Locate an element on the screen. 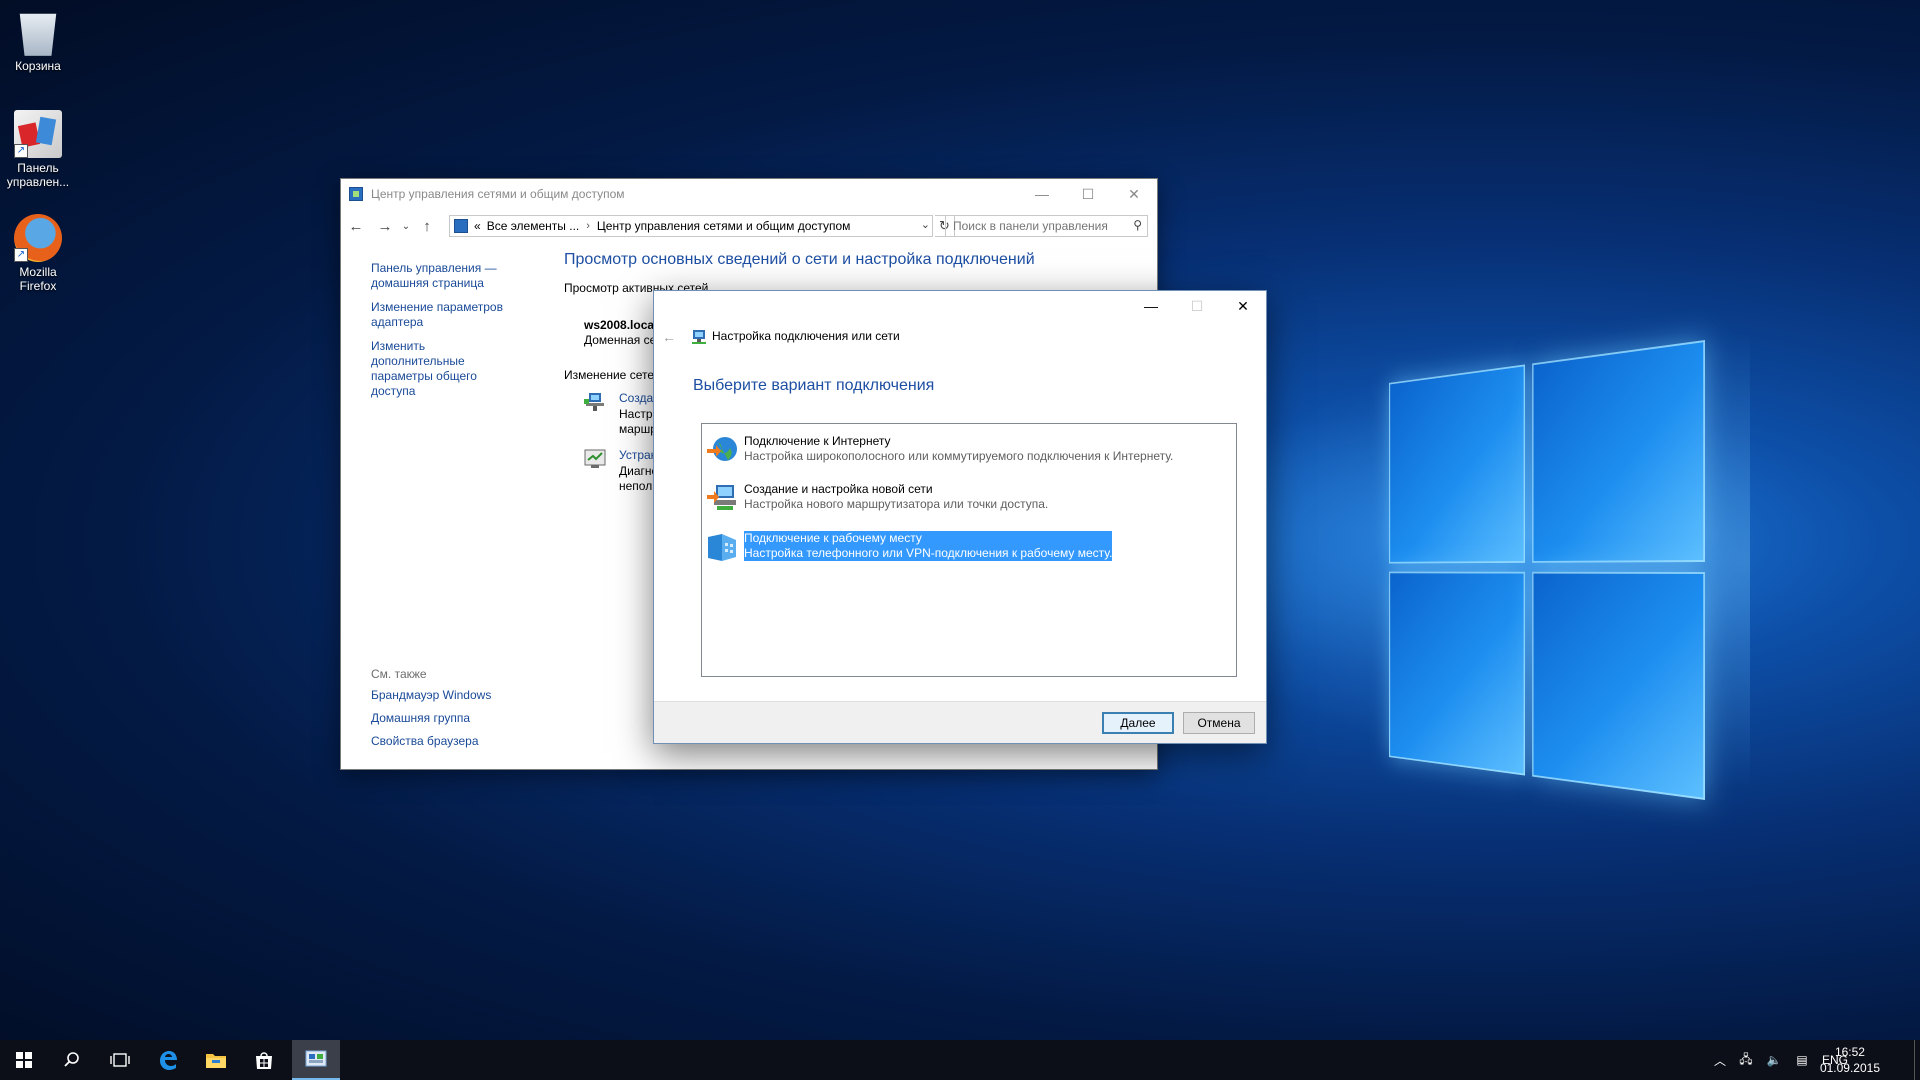 The image size is (1920, 1080). control-panel-taskbar-button is located at coordinates (316, 1060).